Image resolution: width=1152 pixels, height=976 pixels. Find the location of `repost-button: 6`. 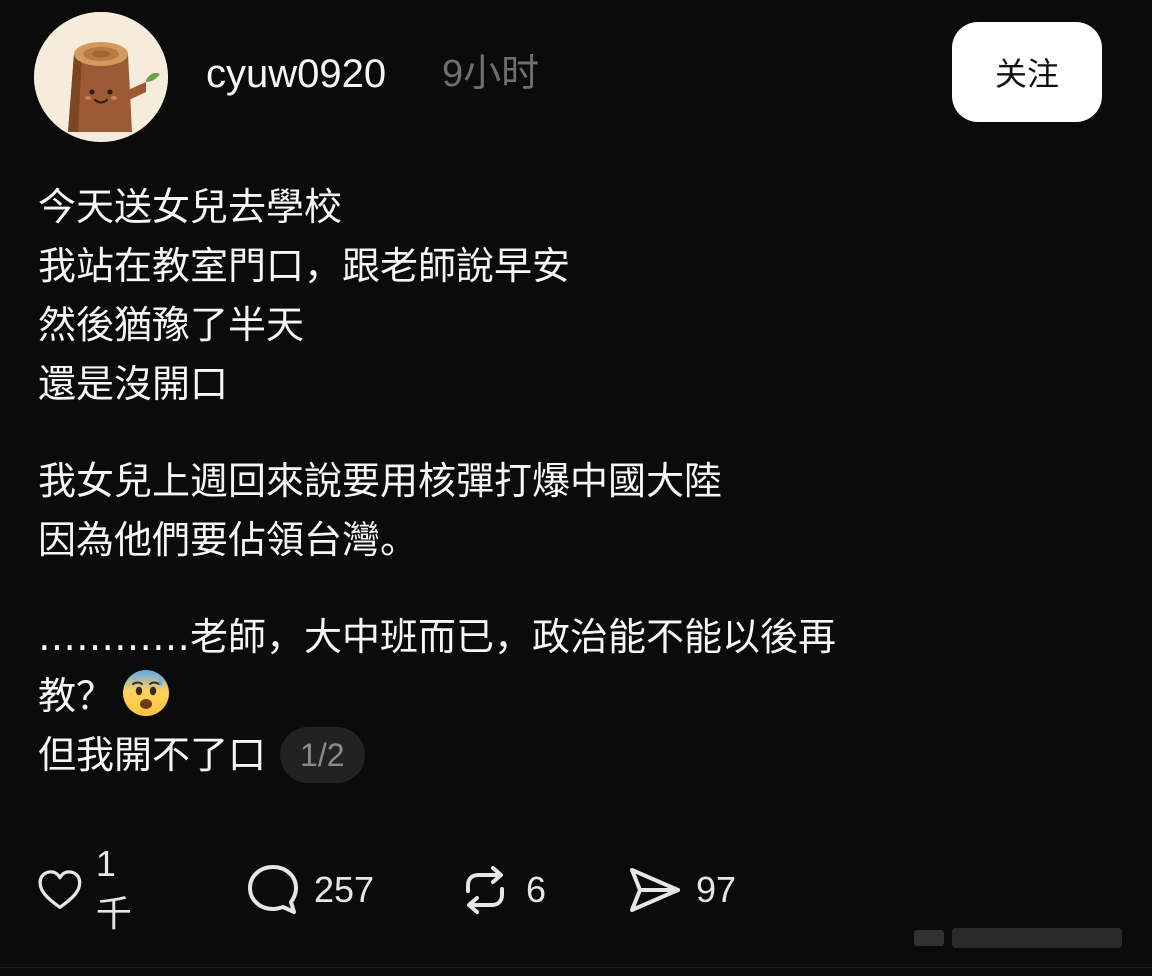

repost-button: 6 is located at coordinates (501, 890).